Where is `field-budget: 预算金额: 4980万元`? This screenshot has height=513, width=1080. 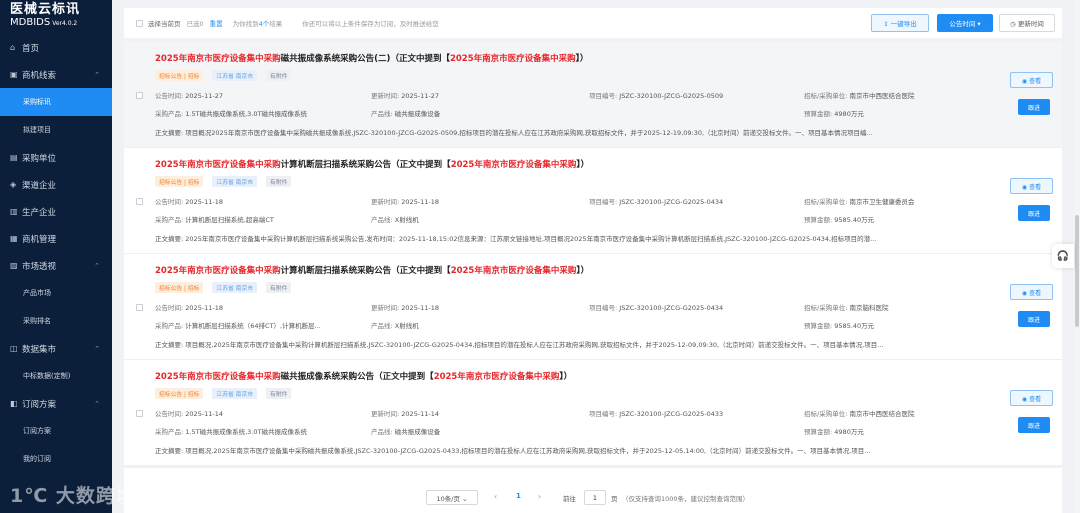
field-budget: 预算金额: 4980万元 is located at coordinates (834, 113).